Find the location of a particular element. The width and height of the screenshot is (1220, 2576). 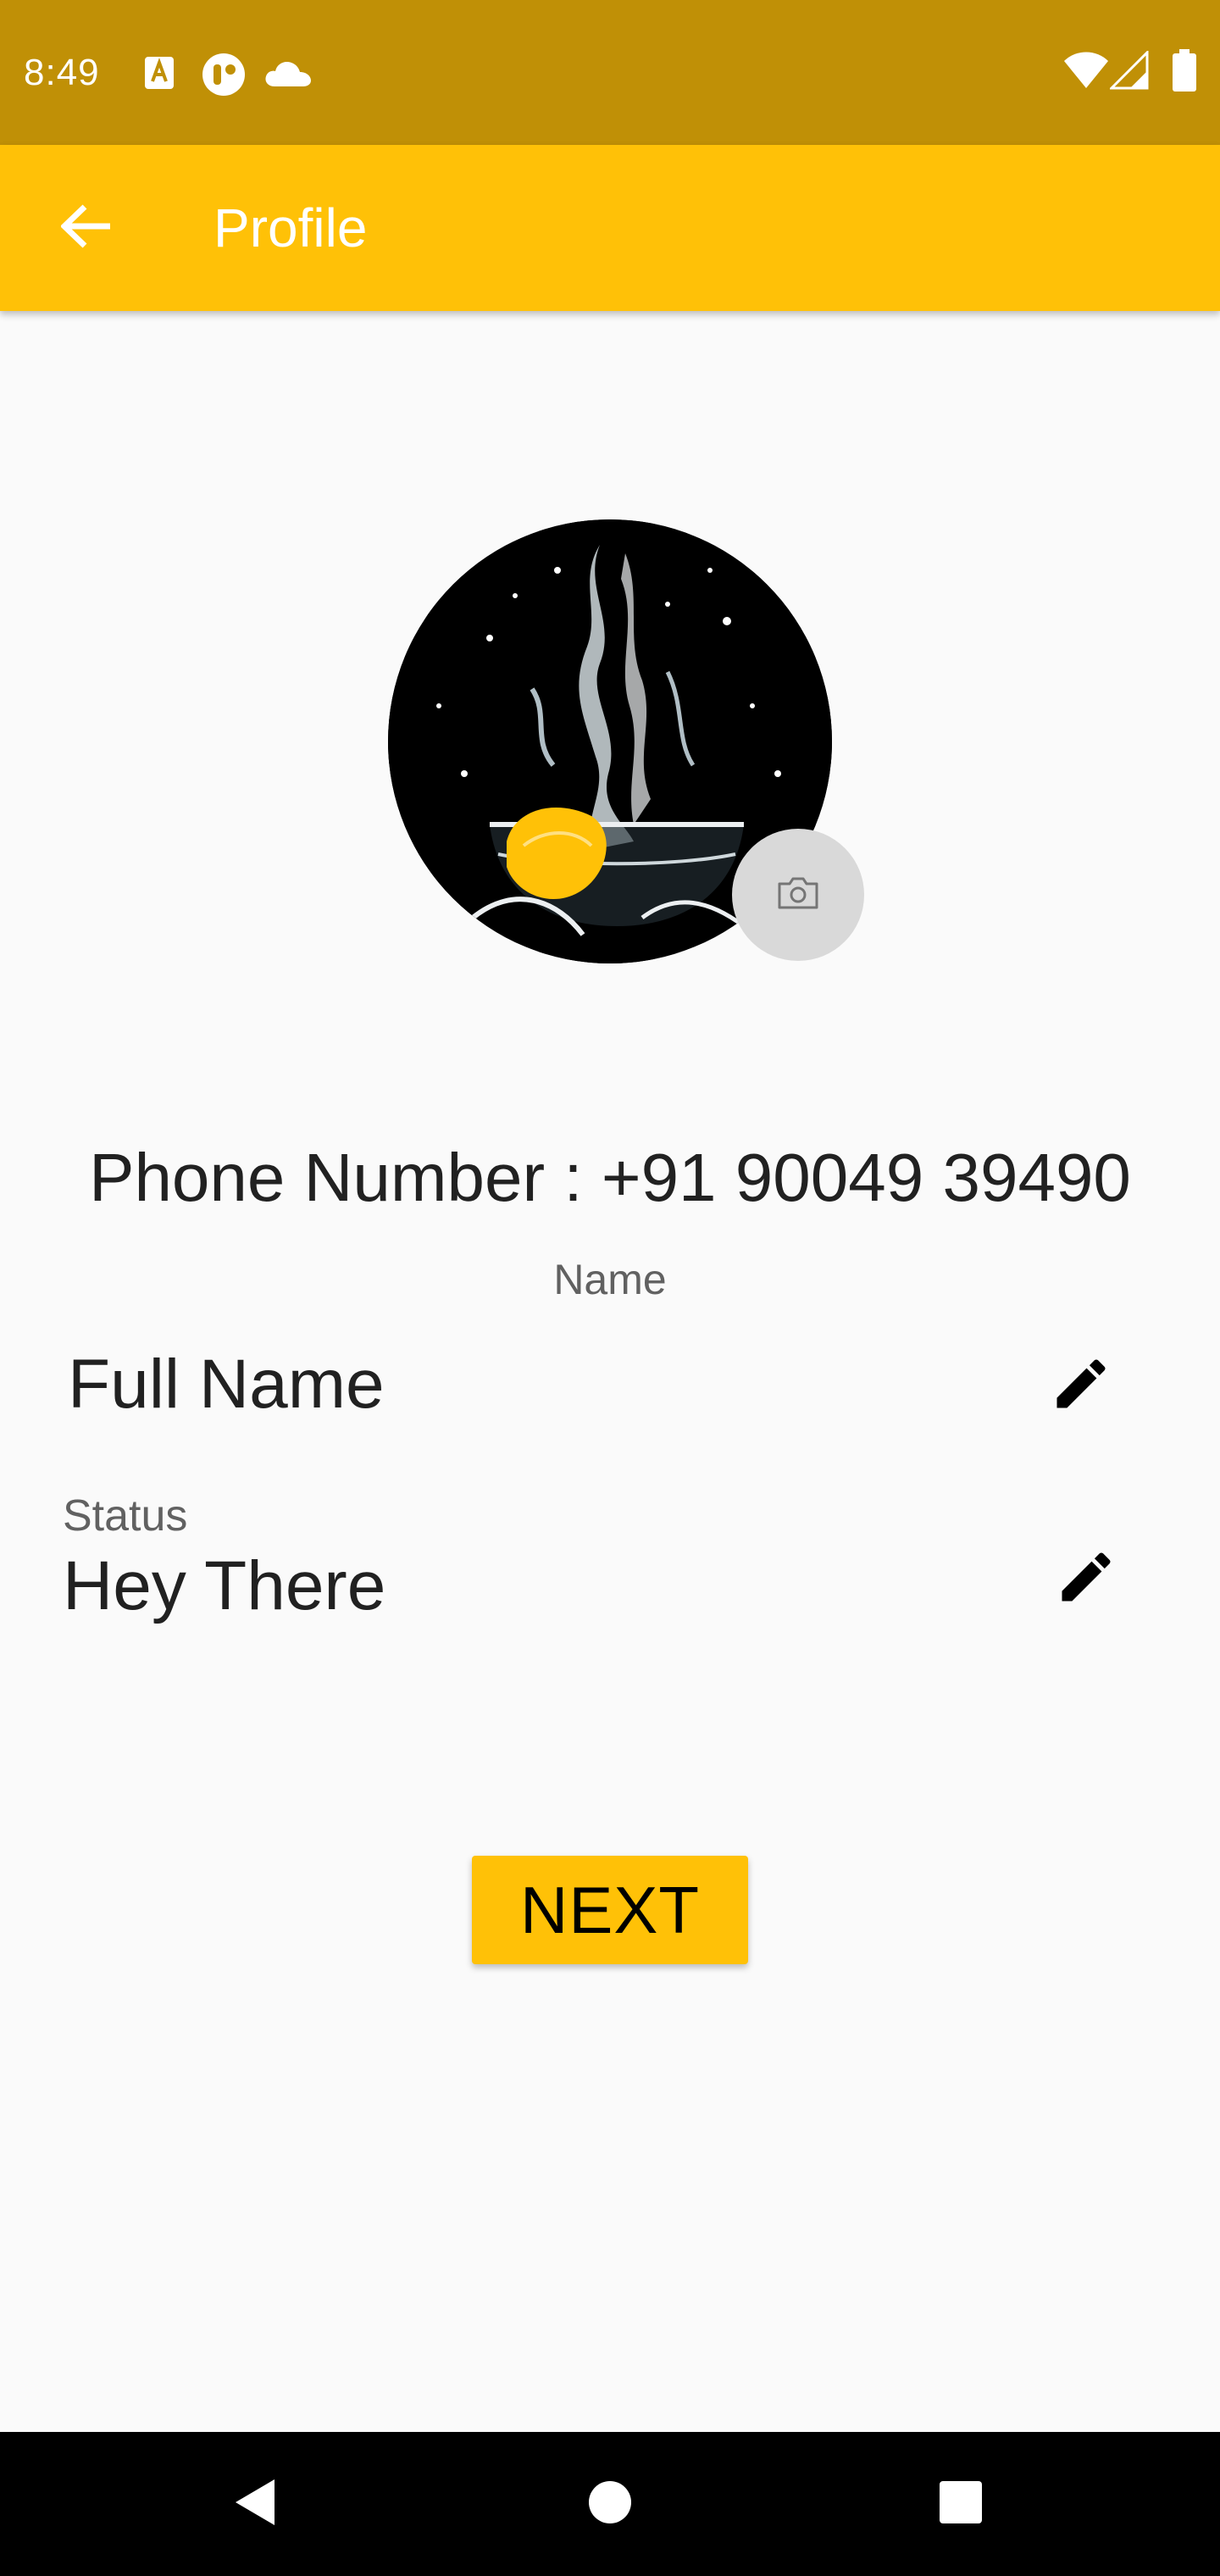

arrow-back-icon is located at coordinates (85, 228).